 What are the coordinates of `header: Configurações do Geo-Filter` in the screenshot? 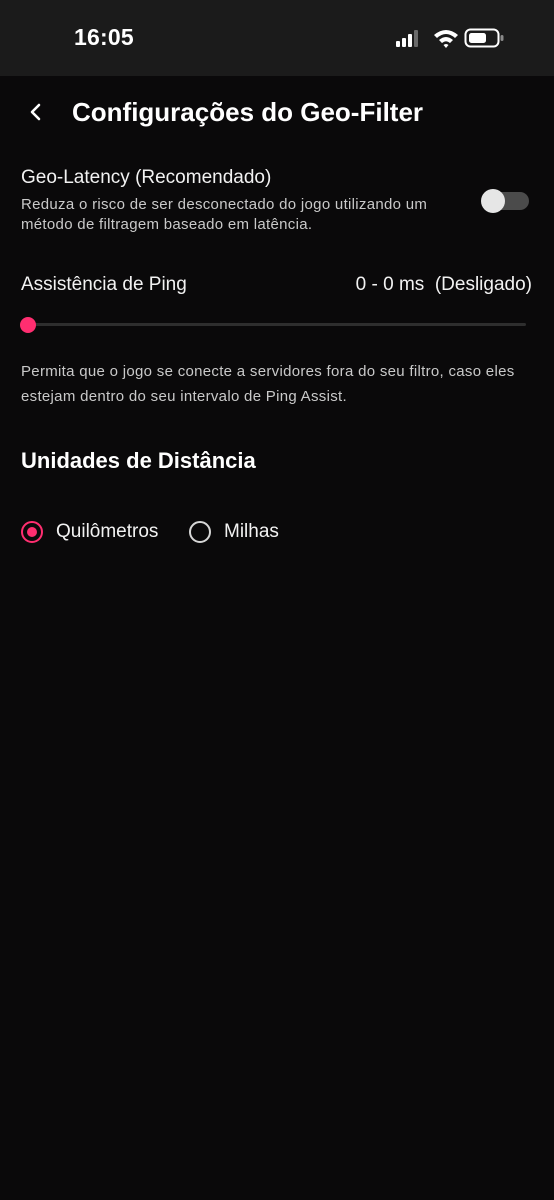 It's located at (277, 112).